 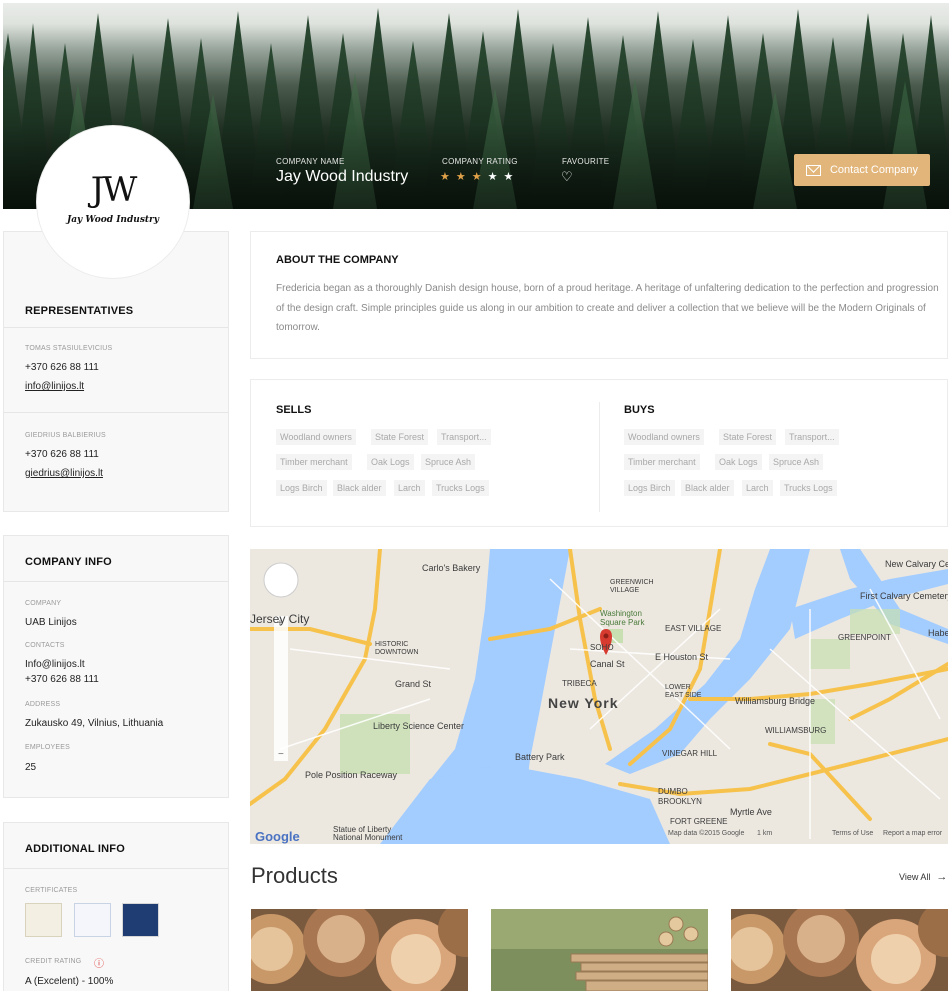 What do you see at coordinates (99, 962) in the screenshot?
I see `info-icon: ⓘ` at bounding box center [99, 962].